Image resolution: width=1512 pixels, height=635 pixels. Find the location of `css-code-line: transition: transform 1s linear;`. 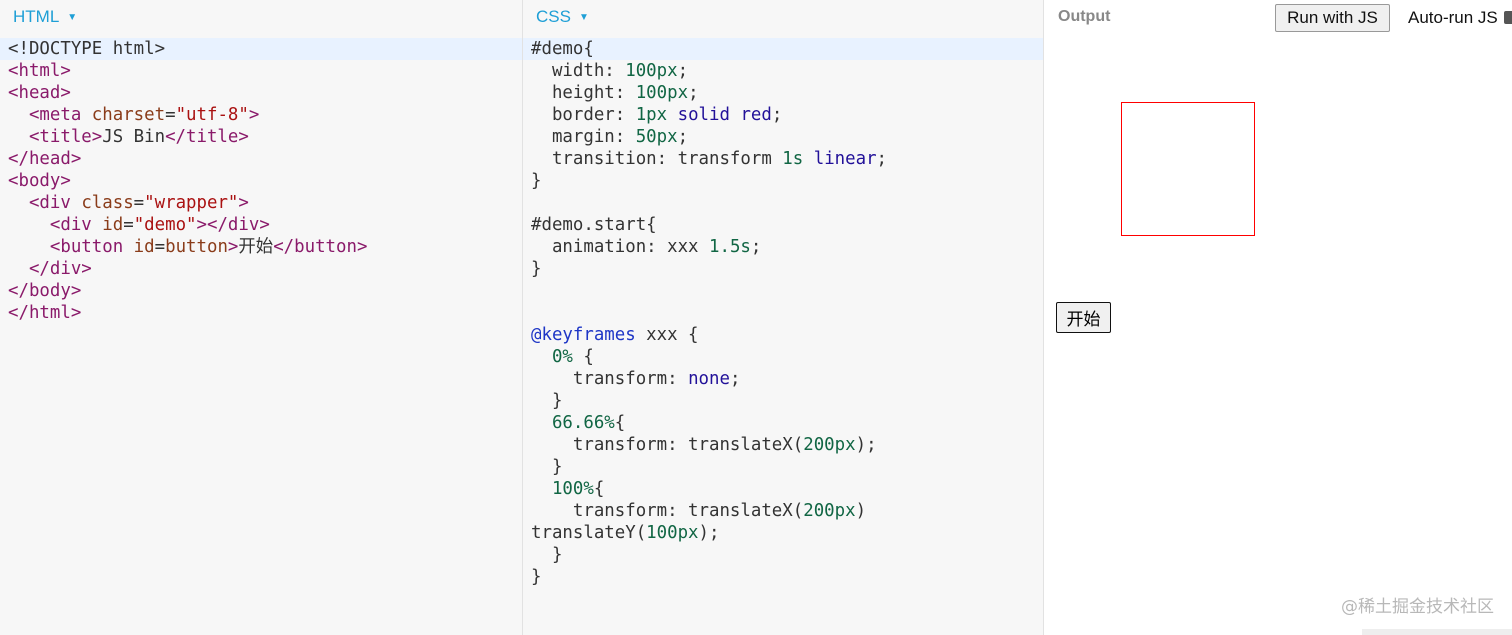

css-code-line: transition: transform 1s linear; is located at coordinates (783, 159).